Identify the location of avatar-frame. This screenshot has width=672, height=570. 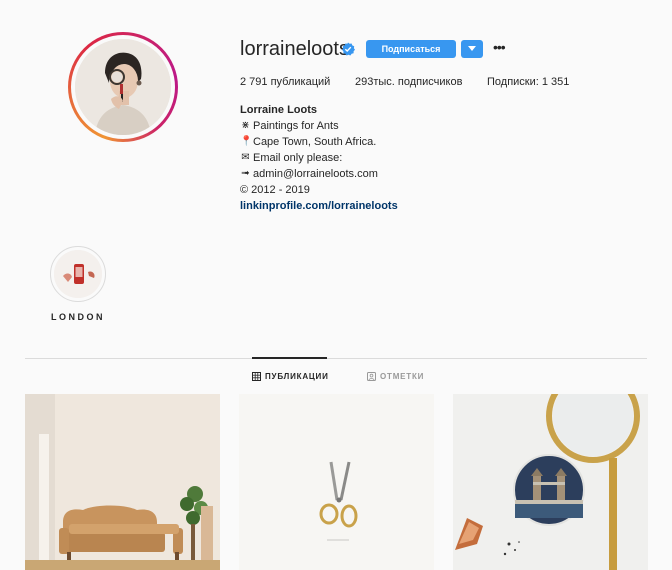
(123, 87).